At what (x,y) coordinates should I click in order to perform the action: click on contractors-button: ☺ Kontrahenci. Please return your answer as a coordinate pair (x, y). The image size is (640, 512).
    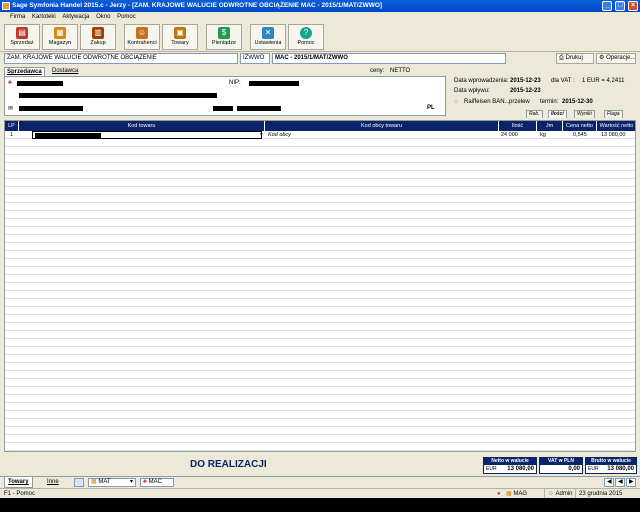
    Looking at the image, I should click on (142, 37).